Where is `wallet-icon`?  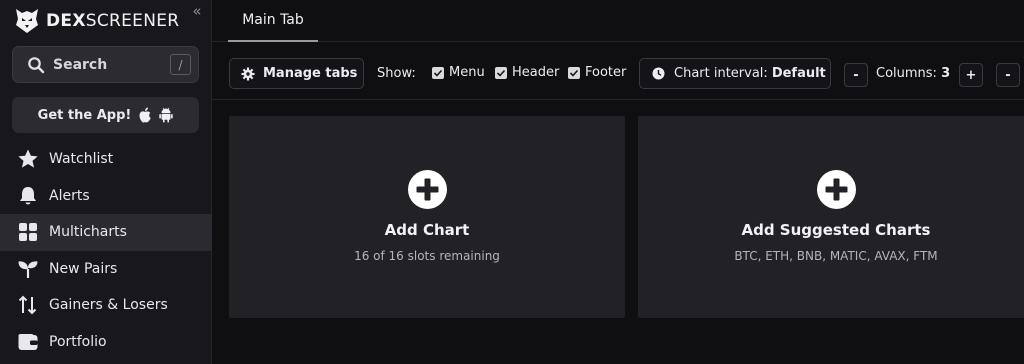
wallet-icon is located at coordinates (28, 342).